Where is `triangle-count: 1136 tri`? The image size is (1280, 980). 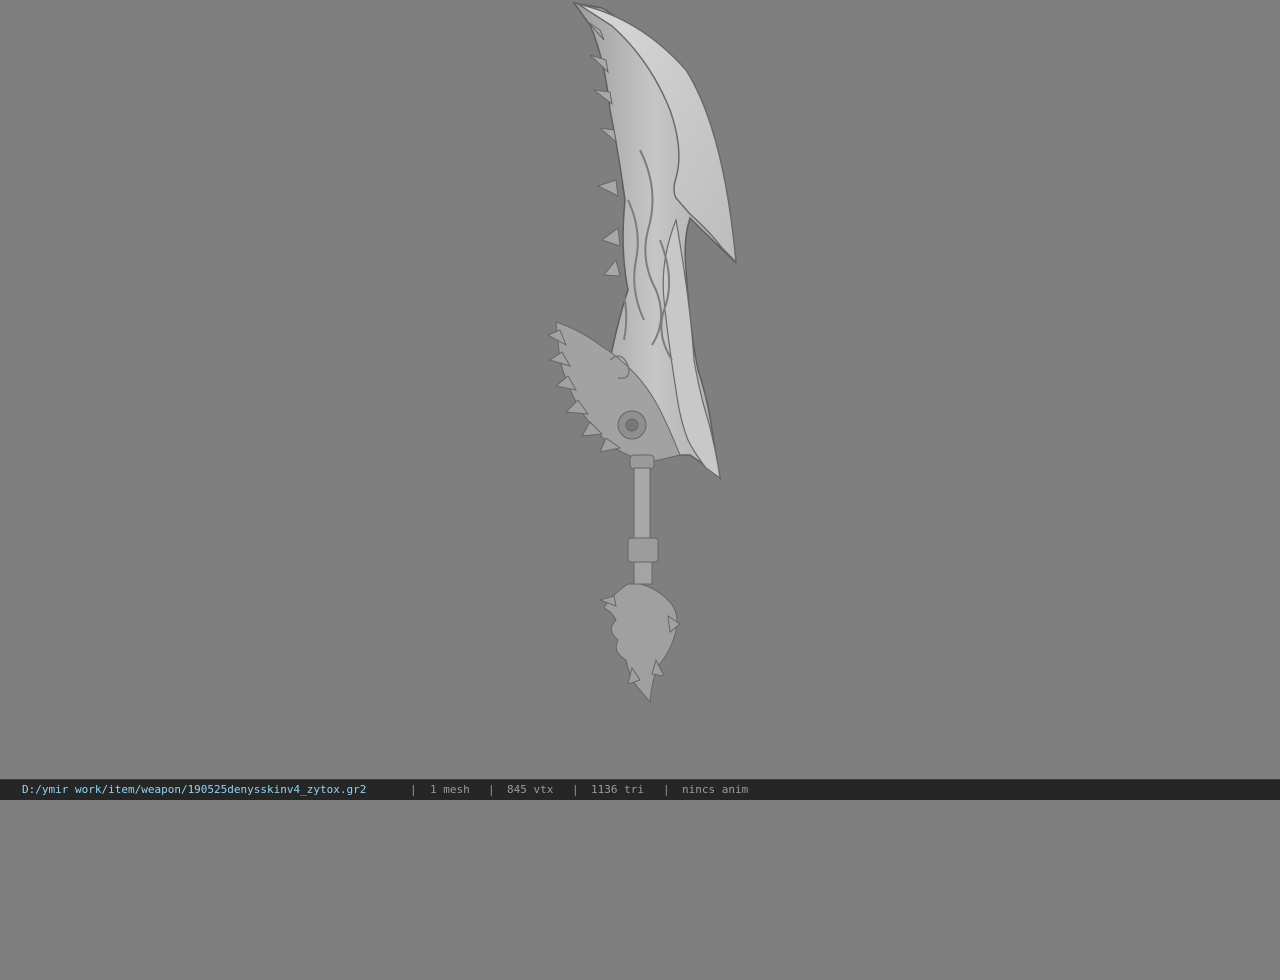
triangle-count: 1136 tri is located at coordinates (617, 789).